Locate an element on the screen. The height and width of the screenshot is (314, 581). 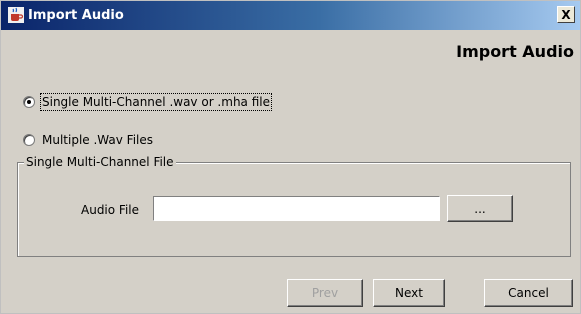
single-file-radio is located at coordinates (29, 102).